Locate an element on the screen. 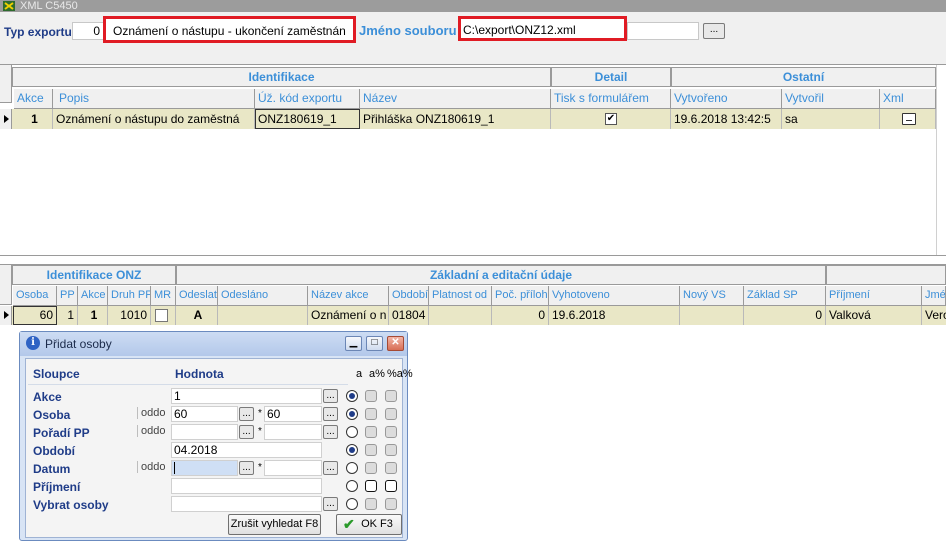 This screenshot has width=946, height=545. cell-osoba: 60 is located at coordinates (35, 315).